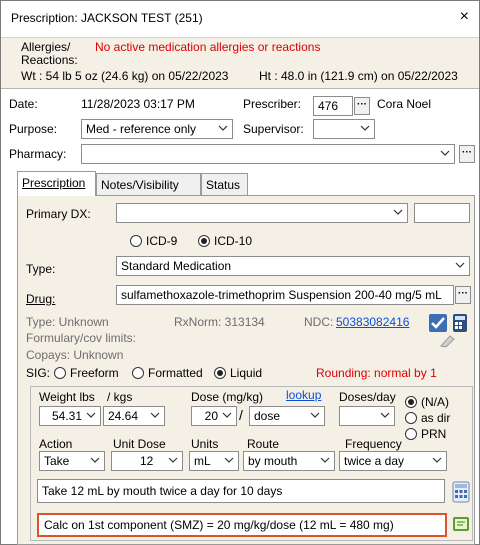 This screenshot has height=545, width=480. I want to click on title-bar: Prescription: JACKSON TEST (251) ×, so click(240, 19).